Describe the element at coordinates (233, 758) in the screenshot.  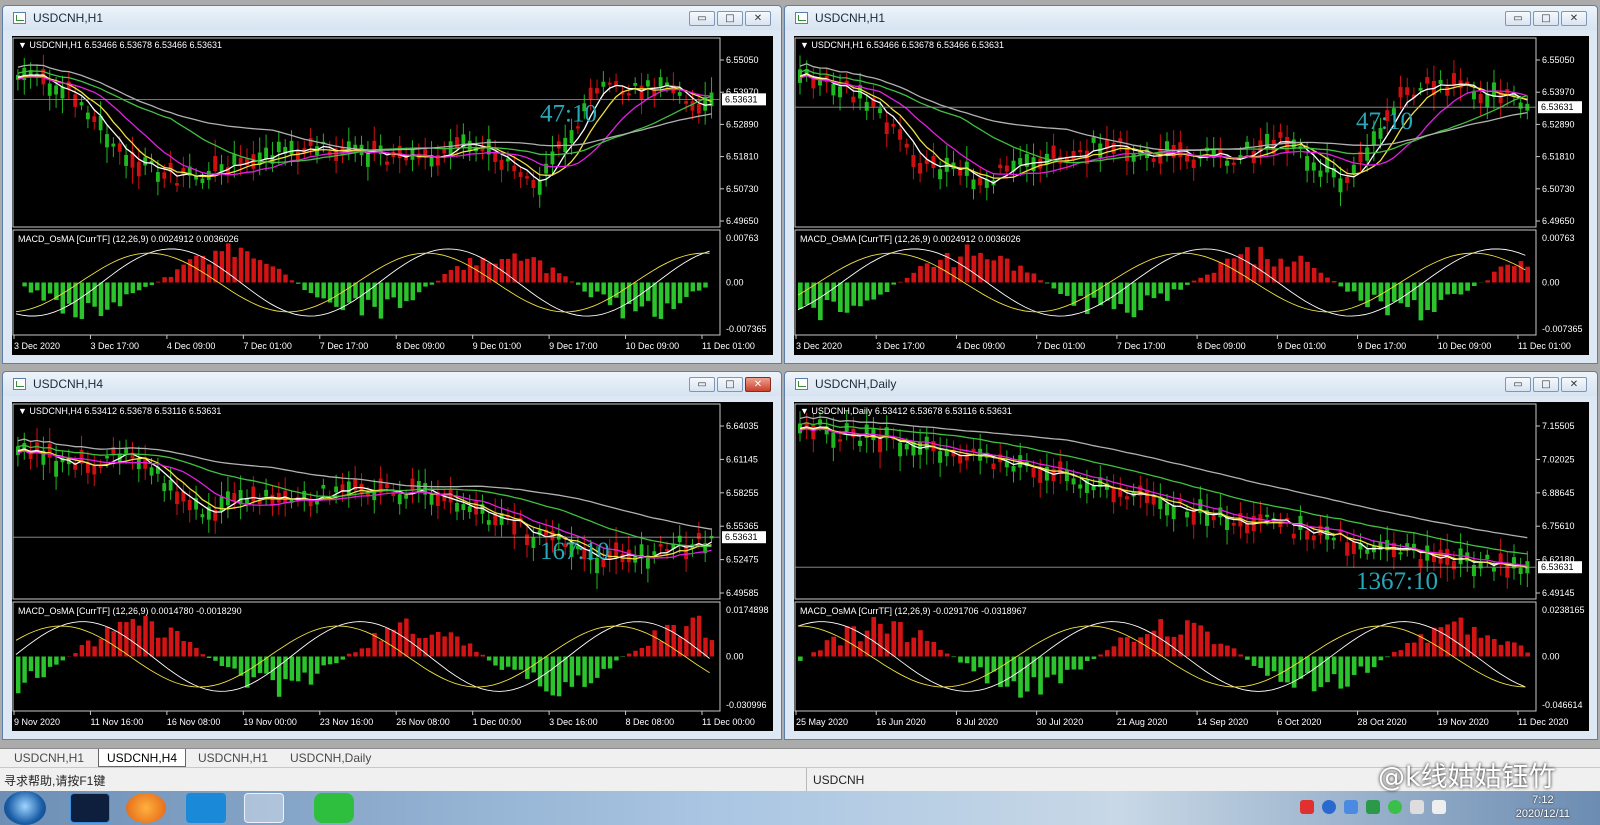
I see `tab-usdcnh-h1-2: USDCNH,H1` at that location.